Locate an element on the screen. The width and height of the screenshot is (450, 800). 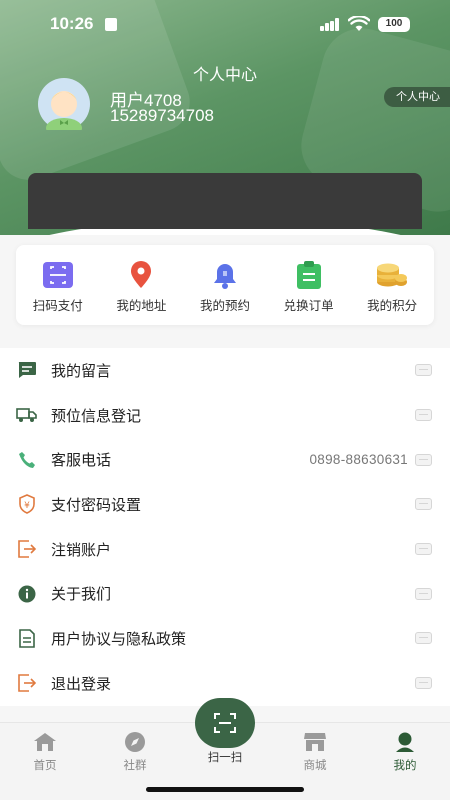
tab-label: 商城 is located at coordinates (315, 766).